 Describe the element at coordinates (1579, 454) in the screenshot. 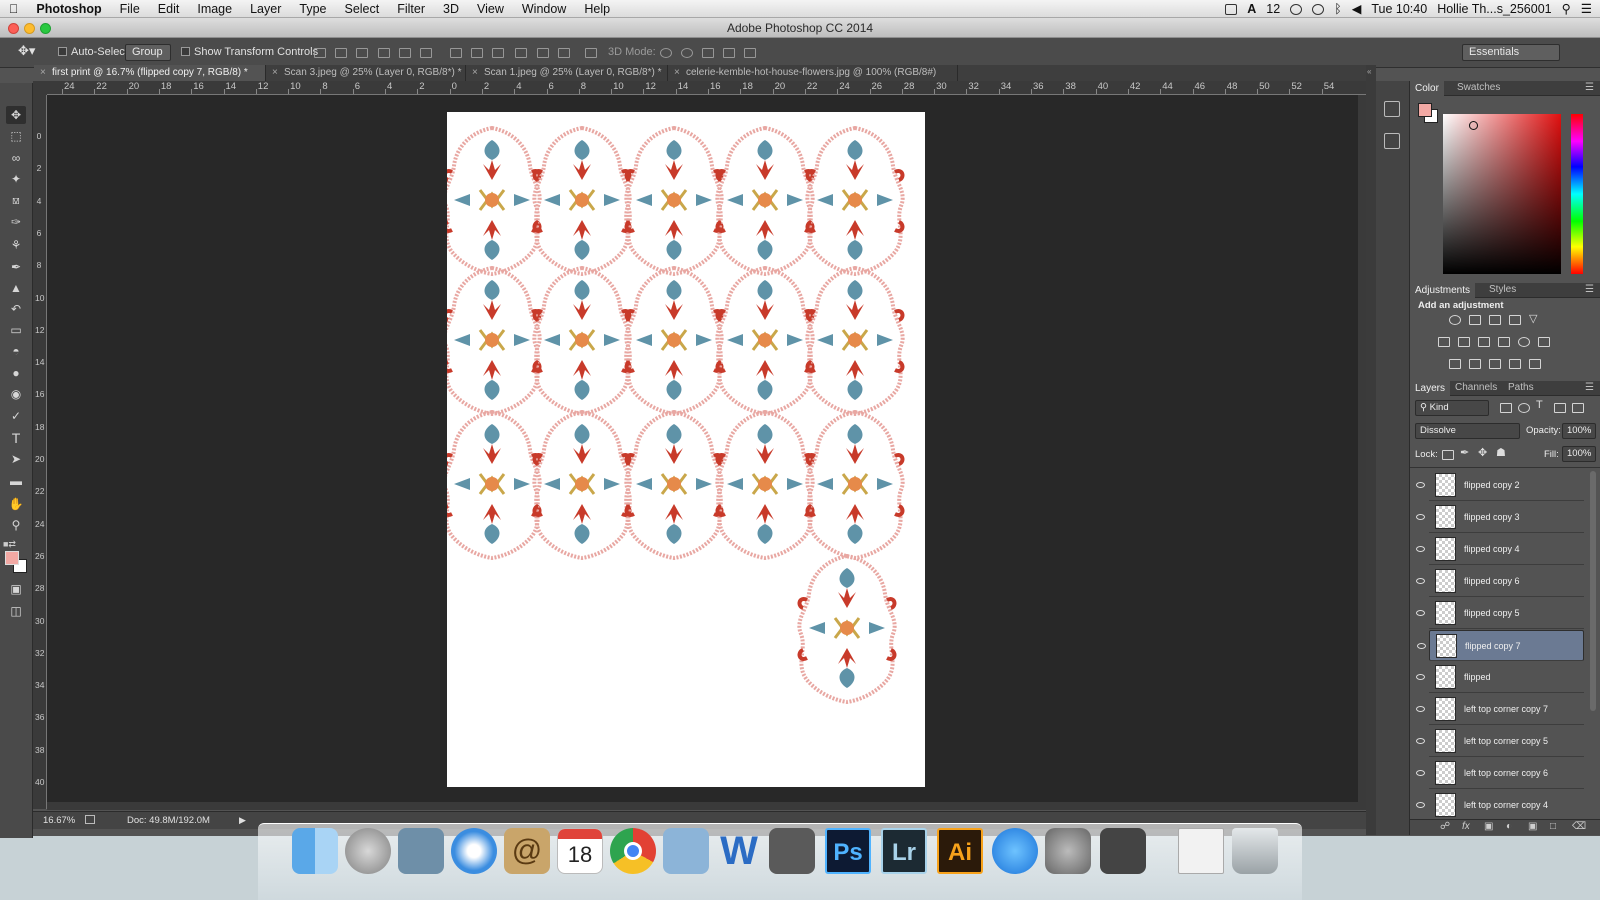

I see `fill-input: 100%` at that location.